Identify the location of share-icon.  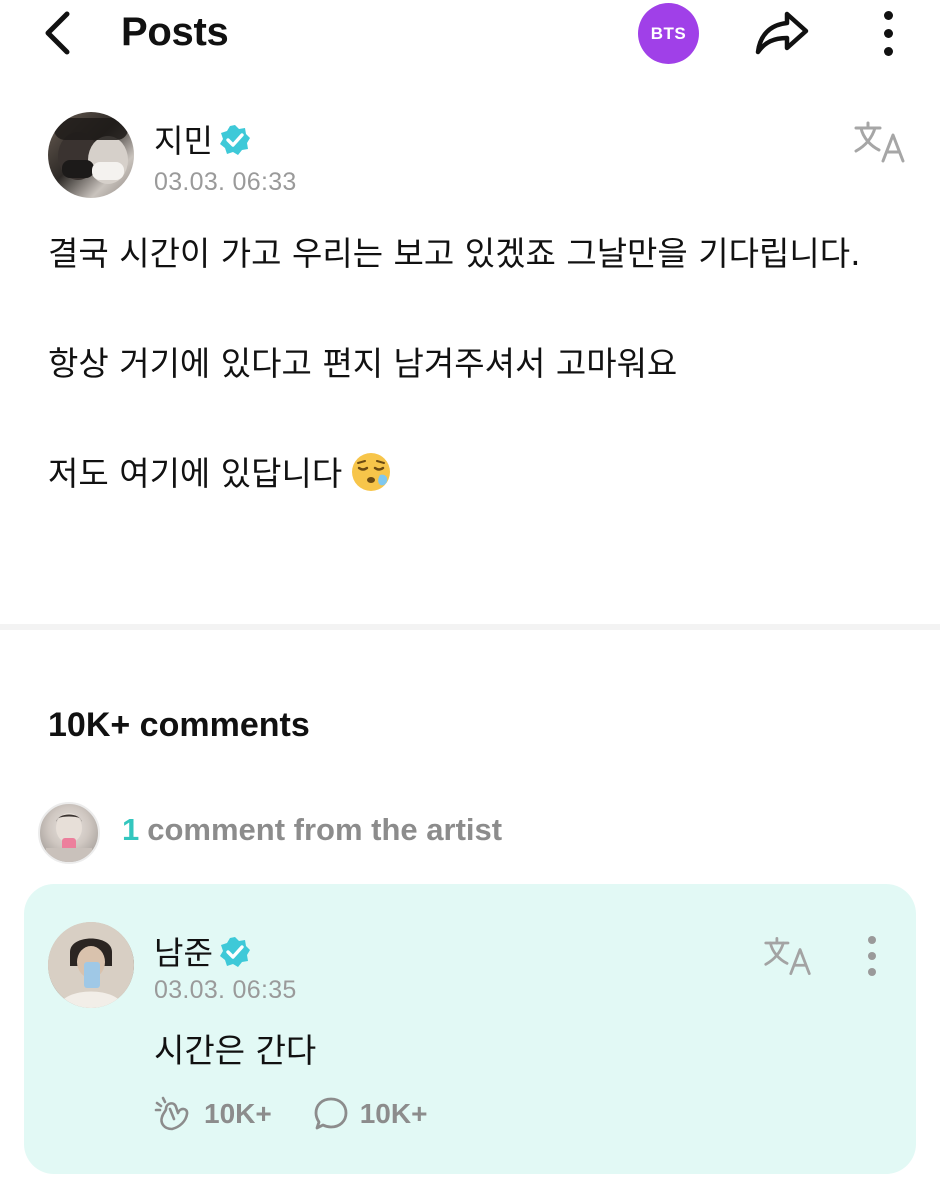
(782, 33).